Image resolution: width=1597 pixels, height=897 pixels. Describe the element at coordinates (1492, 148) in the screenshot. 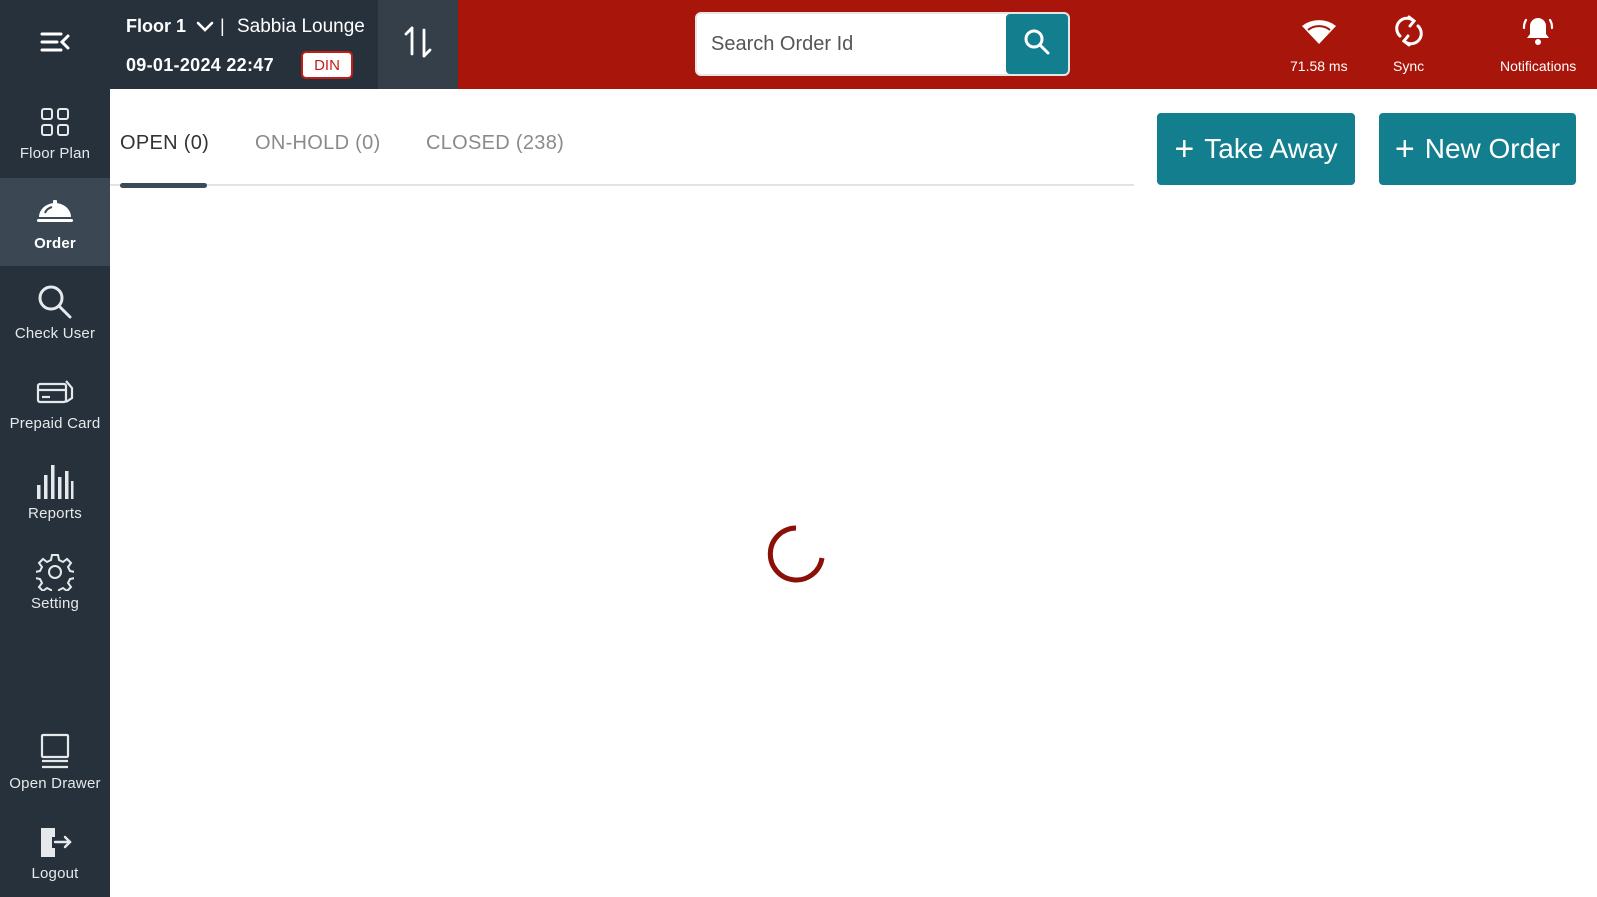

I see `new-order-label: New Order` at that location.